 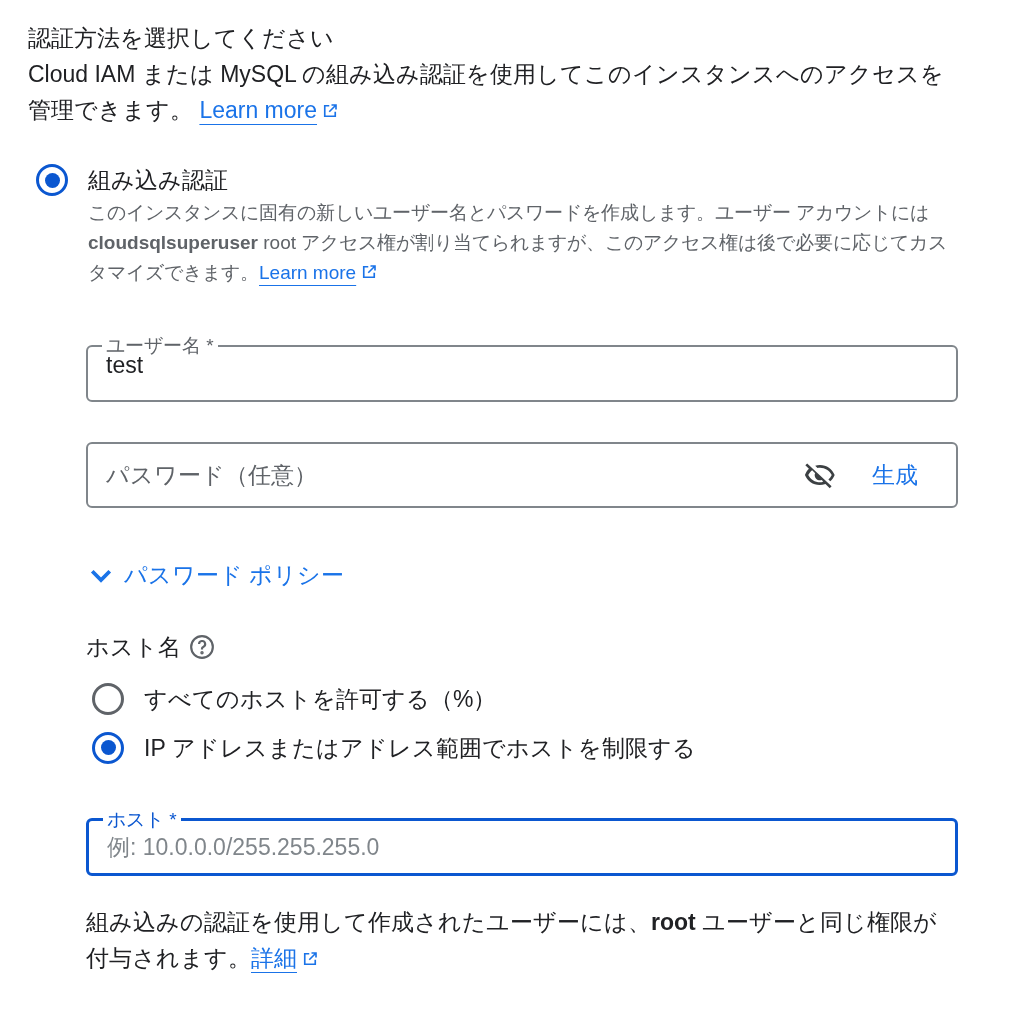 What do you see at coordinates (512, 940) in the screenshot?
I see `footer-text: 組み込みの認証を使用して作成されたユーザーには、root ユーザーと同じ権限が付与されます。詳細` at bounding box center [512, 940].